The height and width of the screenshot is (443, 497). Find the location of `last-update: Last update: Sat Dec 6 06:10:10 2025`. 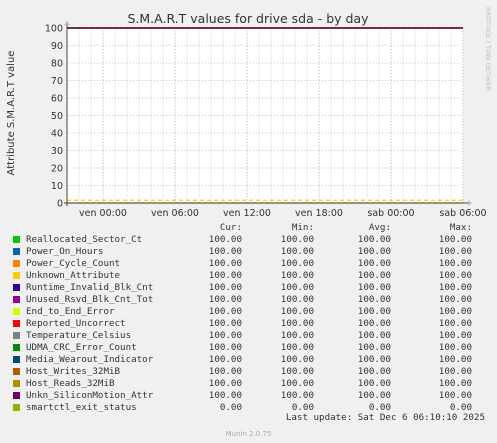

last-update: Last update: Sat Dec 6 06:10:10 2025 is located at coordinates (385, 417).